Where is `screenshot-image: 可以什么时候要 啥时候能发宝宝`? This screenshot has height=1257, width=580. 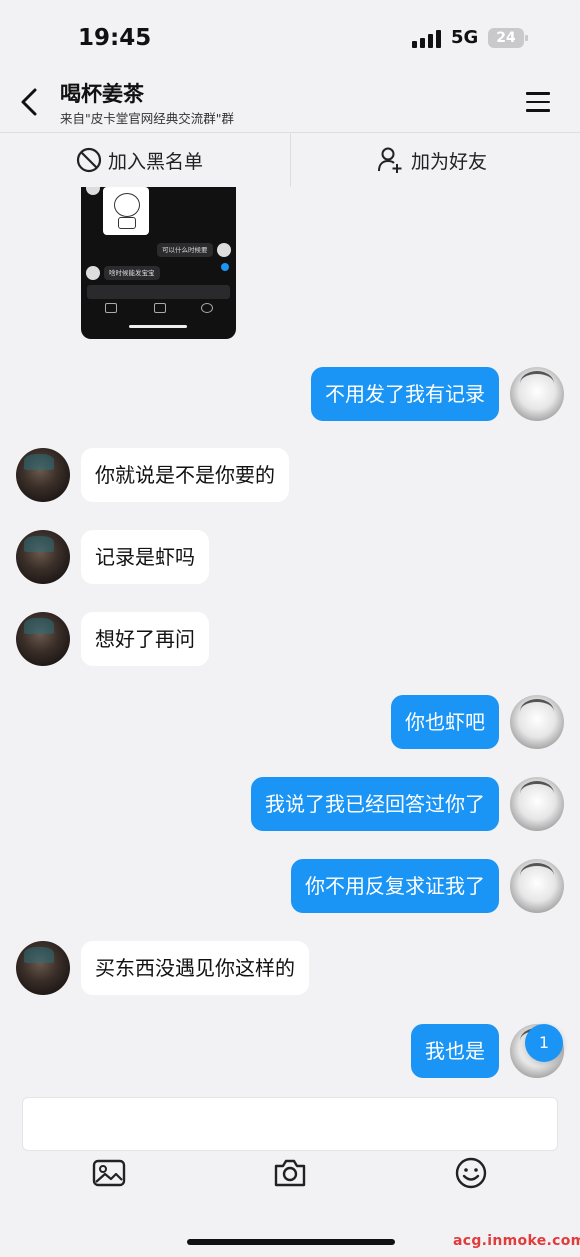
screenshot-image: 可以什么时候要 啥时候能发宝宝 is located at coordinates (158, 263).